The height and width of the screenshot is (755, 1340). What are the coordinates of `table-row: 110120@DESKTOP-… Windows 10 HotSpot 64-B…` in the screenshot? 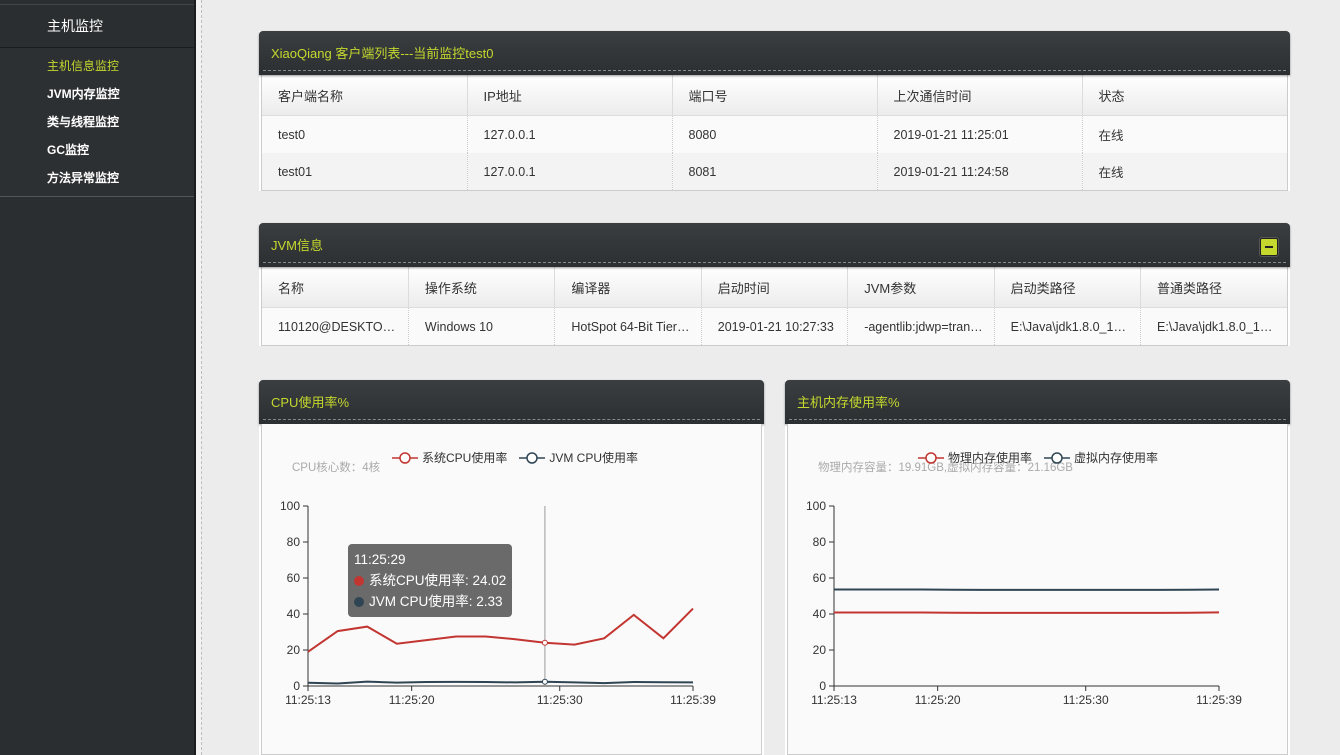 It's located at (774, 326).